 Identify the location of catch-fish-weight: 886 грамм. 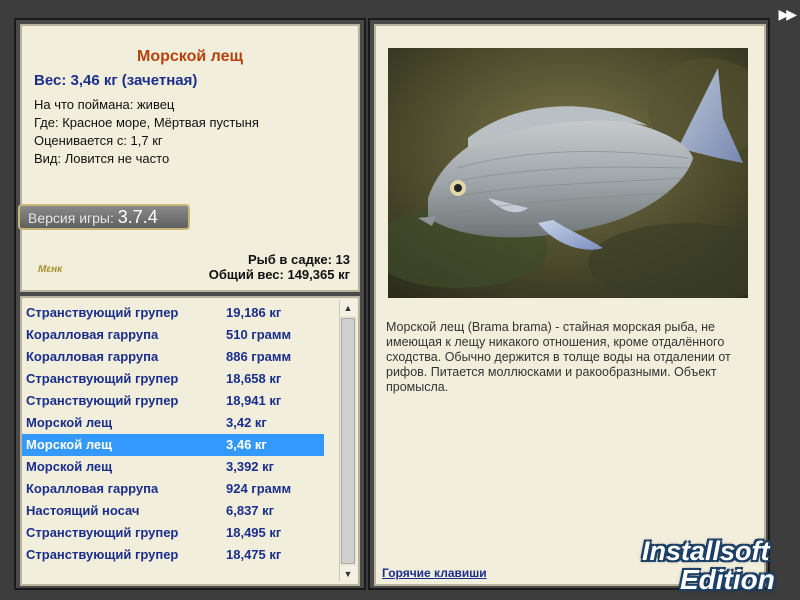
(259, 356).